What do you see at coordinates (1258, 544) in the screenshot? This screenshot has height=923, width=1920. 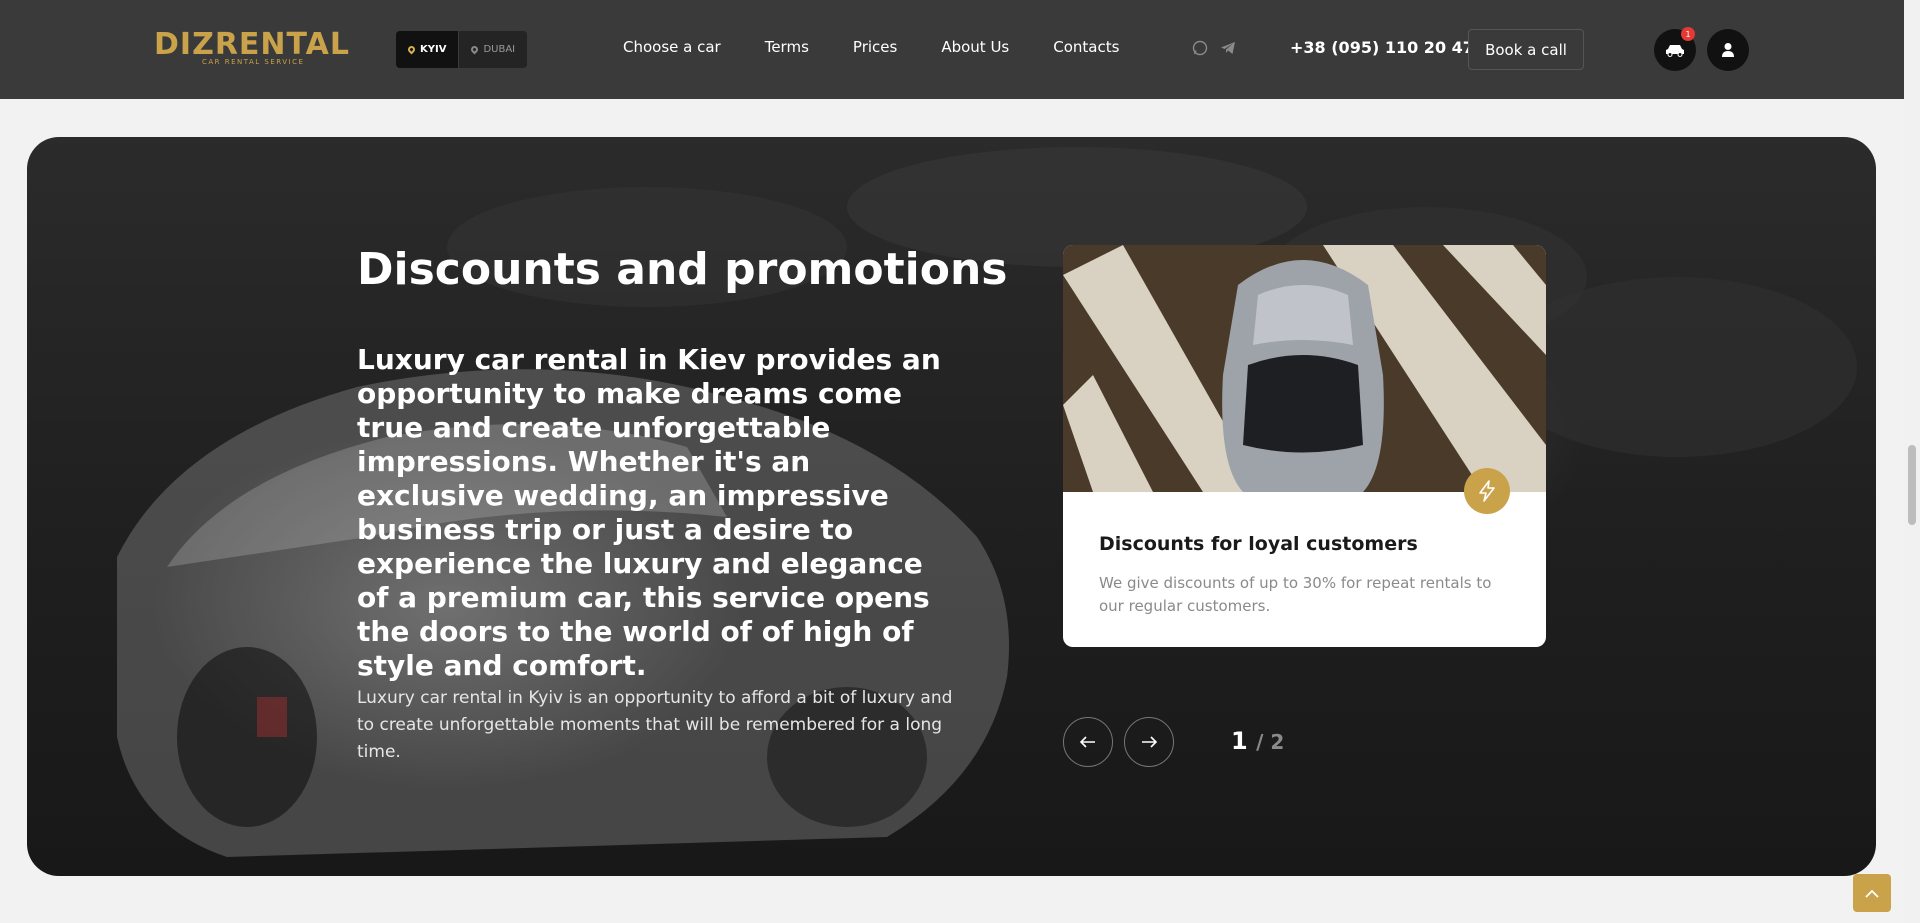 I see `card-title: Discounts for loyal customers` at bounding box center [1258, 544].